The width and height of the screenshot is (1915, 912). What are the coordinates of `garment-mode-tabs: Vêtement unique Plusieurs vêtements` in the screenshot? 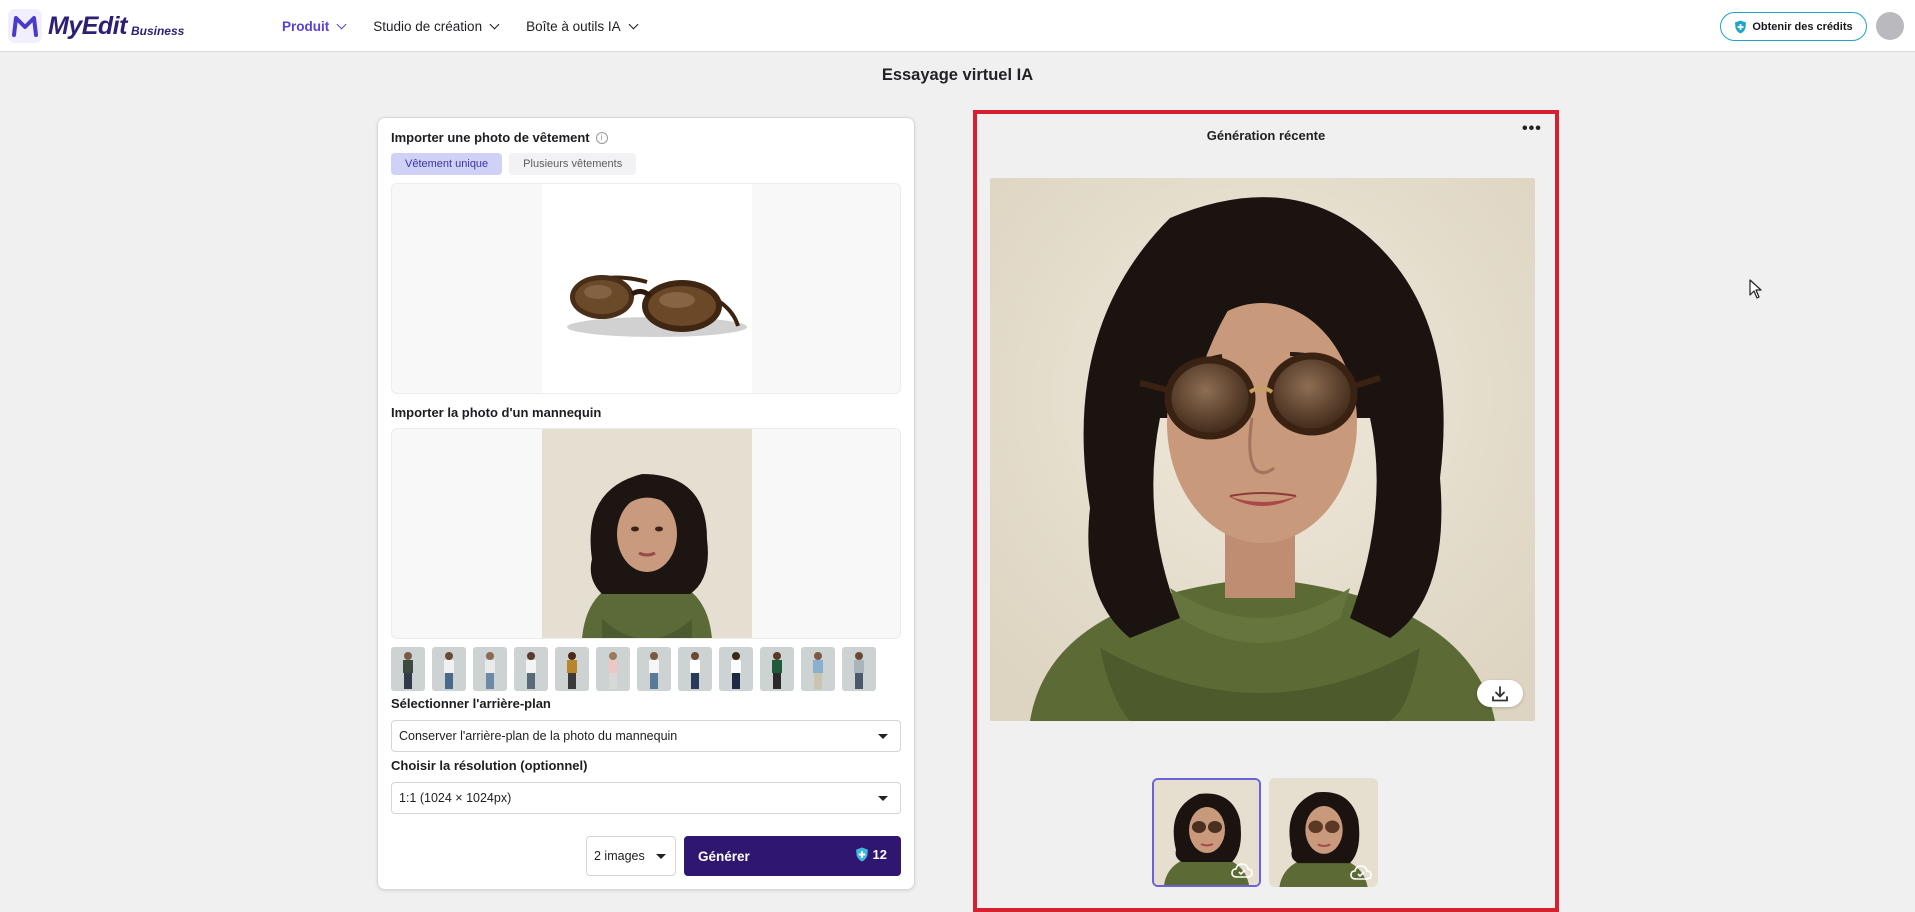 It's located at (517, 164).